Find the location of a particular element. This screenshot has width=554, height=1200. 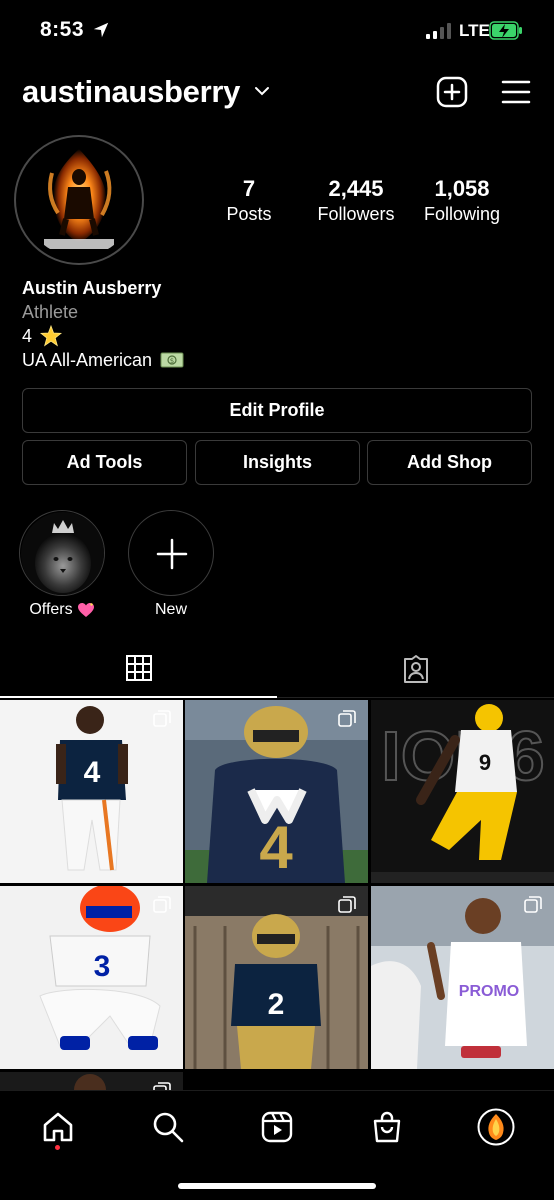

grid-post-1: 4 is located at coordinates (91, 791).